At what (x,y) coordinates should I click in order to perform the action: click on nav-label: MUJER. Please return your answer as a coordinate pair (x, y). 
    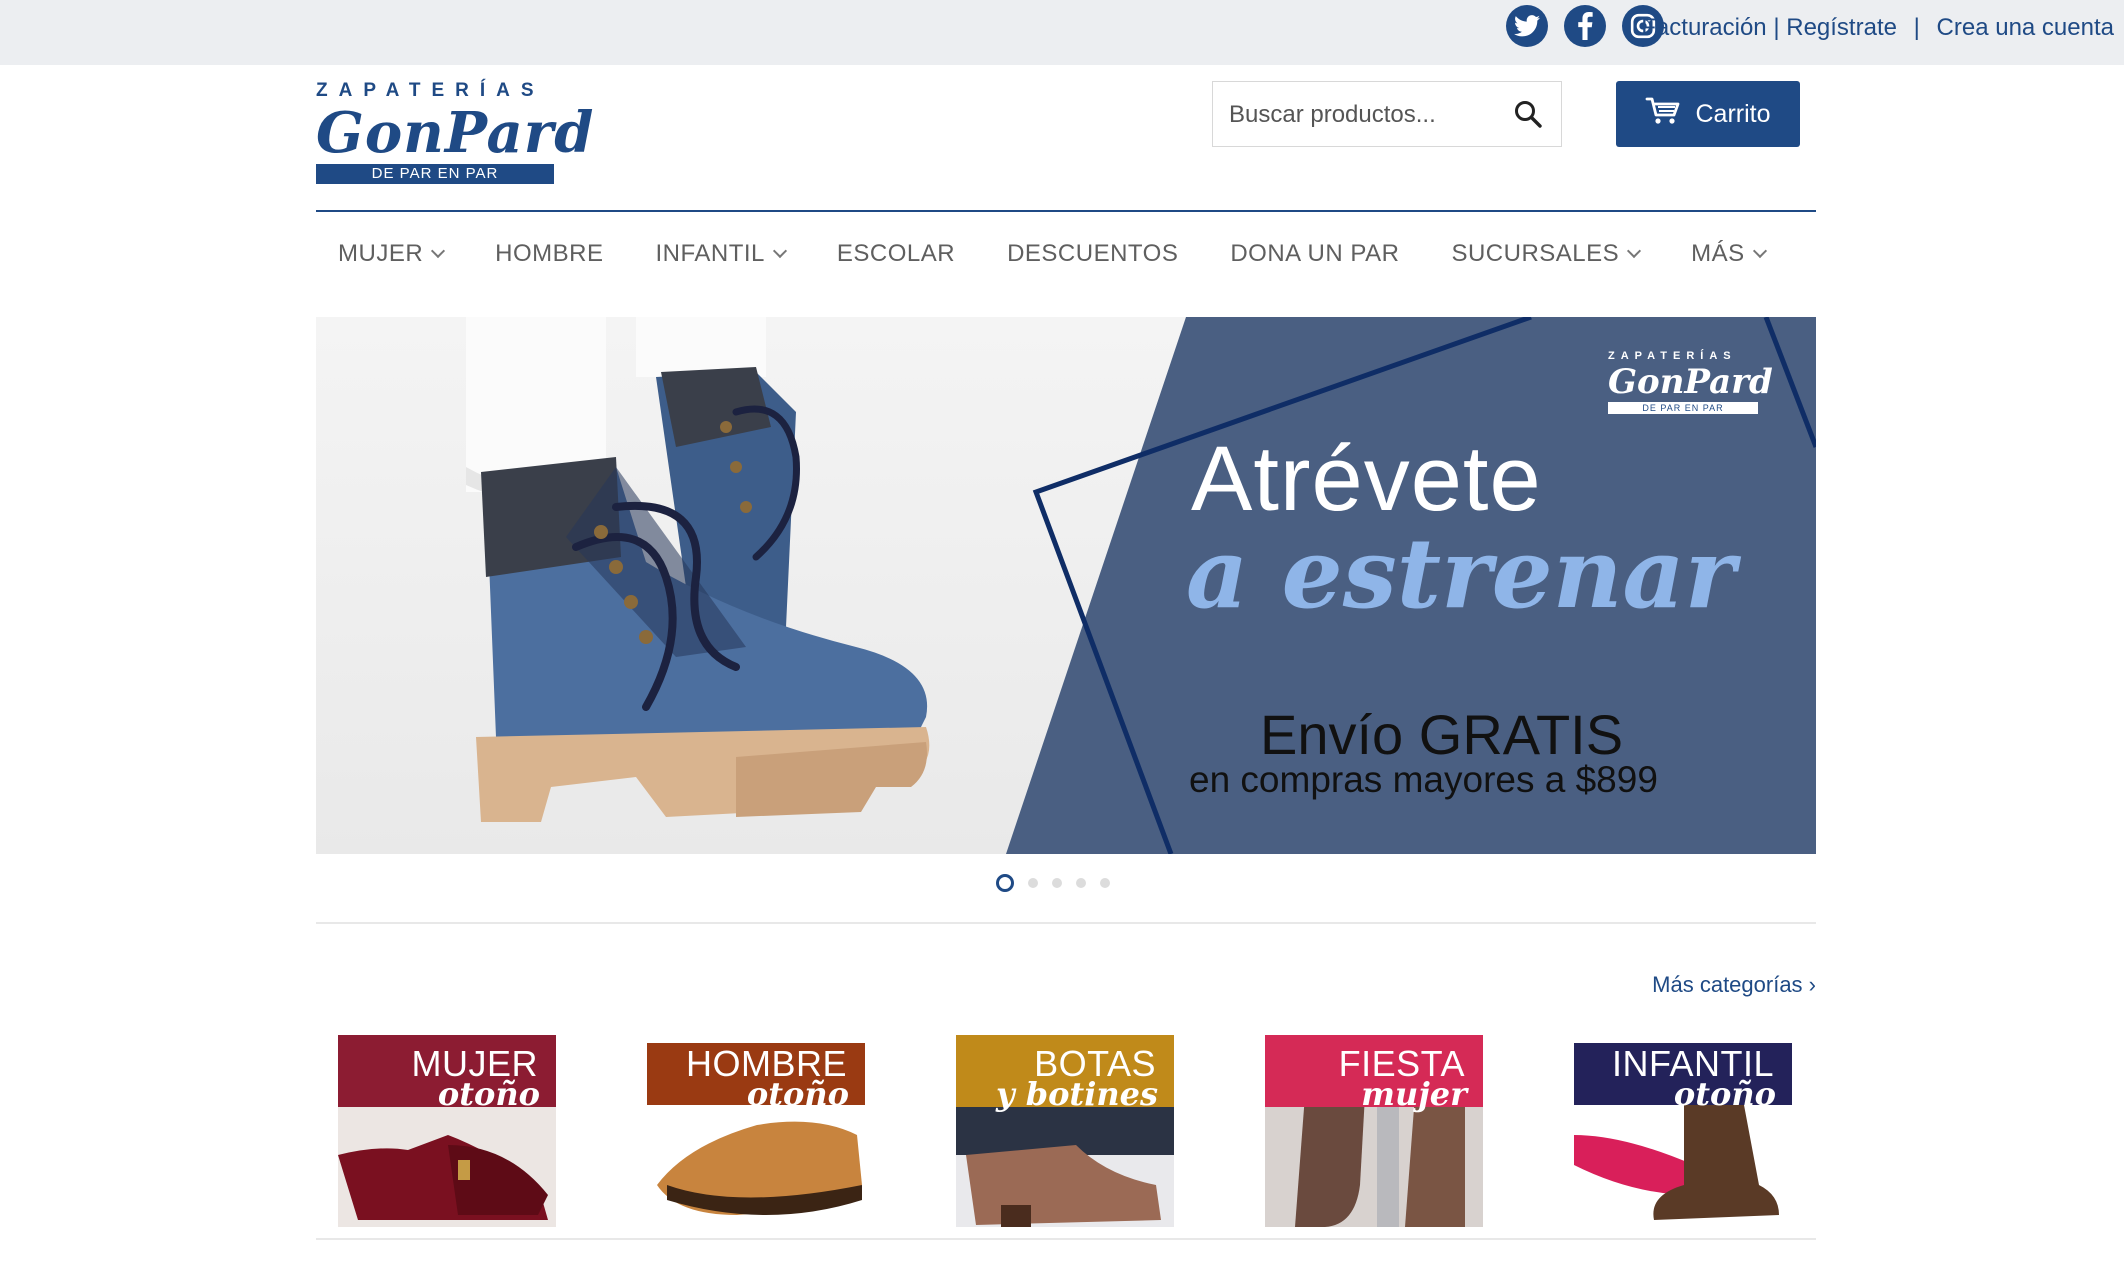
    Looking at the image, I should click on (381, 253).